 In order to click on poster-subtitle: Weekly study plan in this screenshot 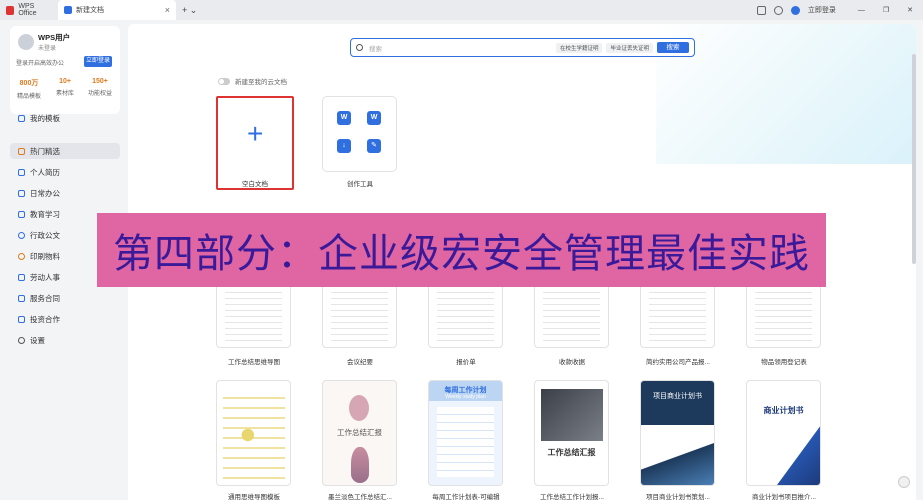, I will do `click(465, 397)`.